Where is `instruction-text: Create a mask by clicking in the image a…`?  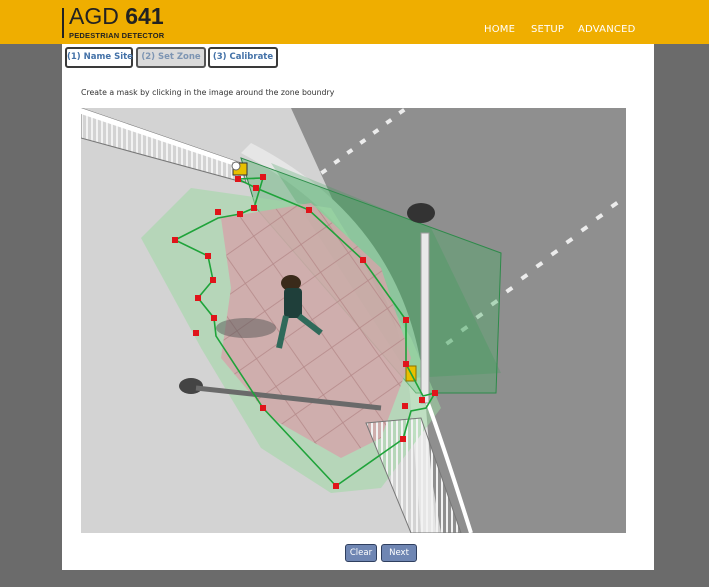 instruction-text: Create a mask by clicking in the image a… is located at coordinates (208, 92).